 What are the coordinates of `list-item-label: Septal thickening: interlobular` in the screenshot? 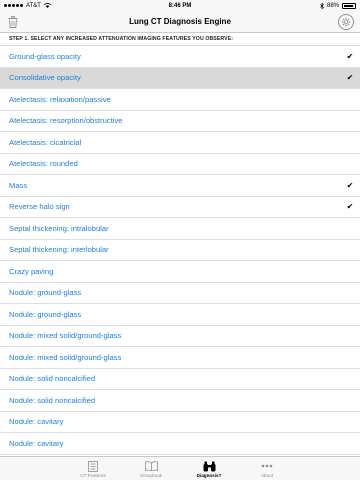 It's located at (59, 250).